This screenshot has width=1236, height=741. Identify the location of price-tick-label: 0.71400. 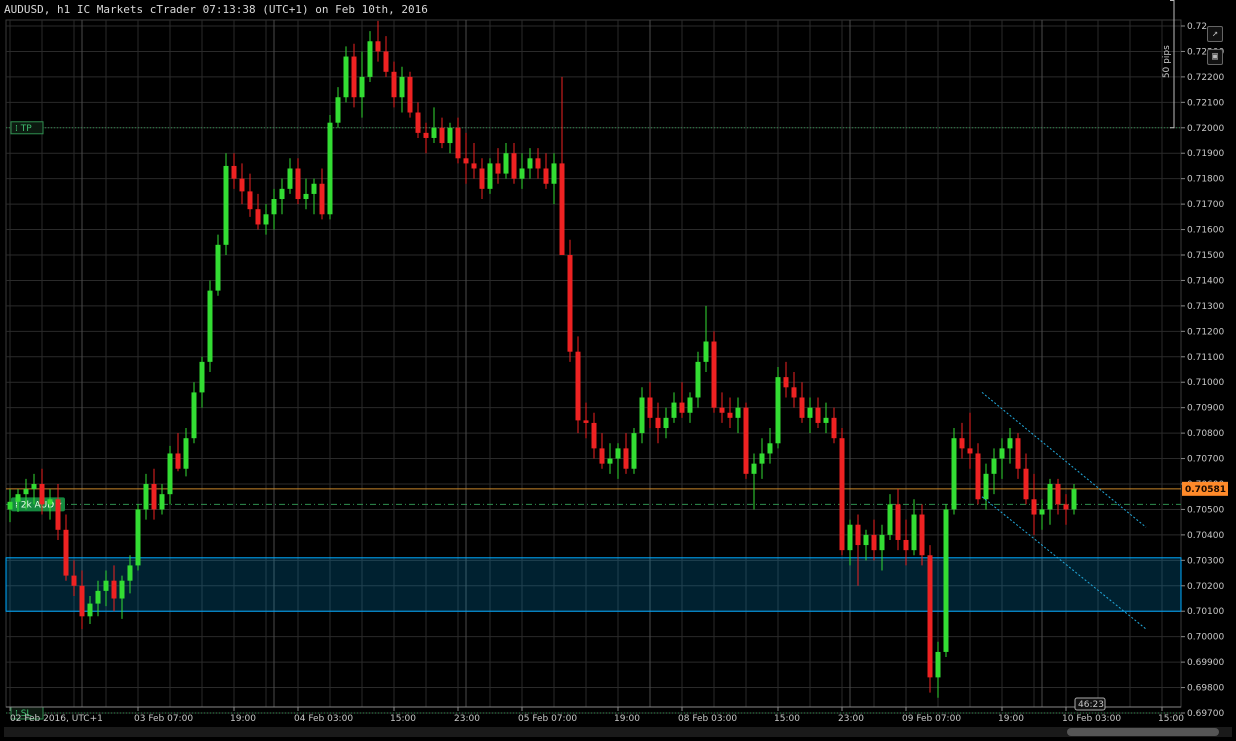
(1205, 281).